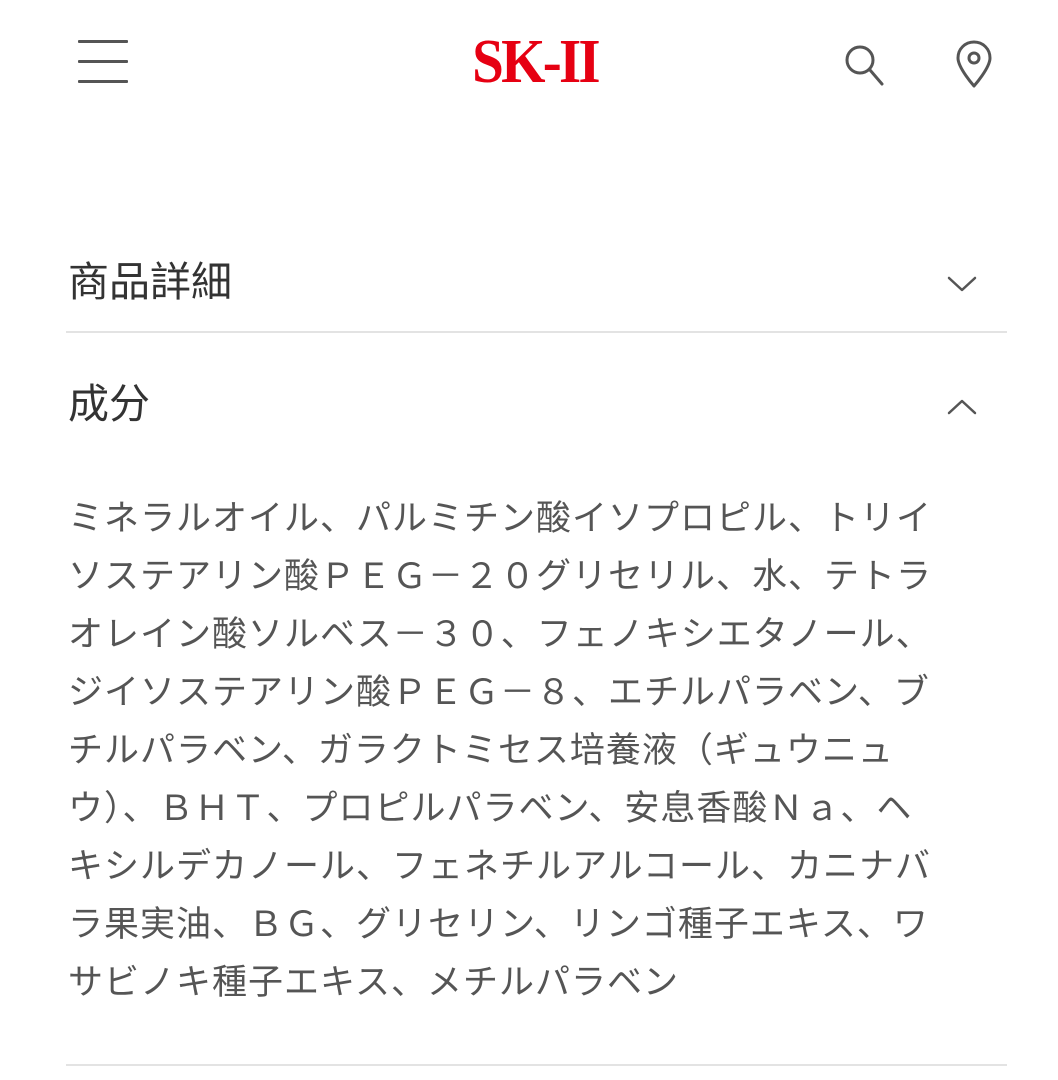 This screenshot has width=1058, height=1080. Describe the element at coordinates (500, 635) in the screenshot. I see `ingredients-line: オレイン酸ソルベス－３０、フェノキシエタノール、` at that location.